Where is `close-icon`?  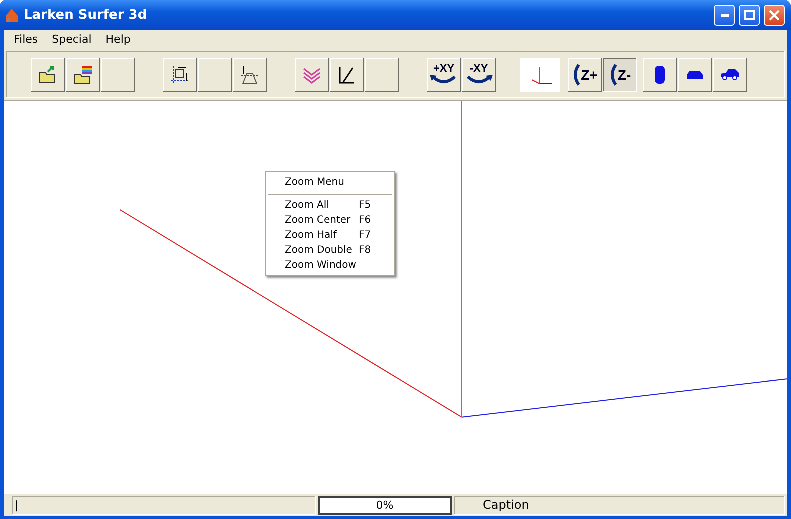
close-icon is located at coordinates (774, 15).